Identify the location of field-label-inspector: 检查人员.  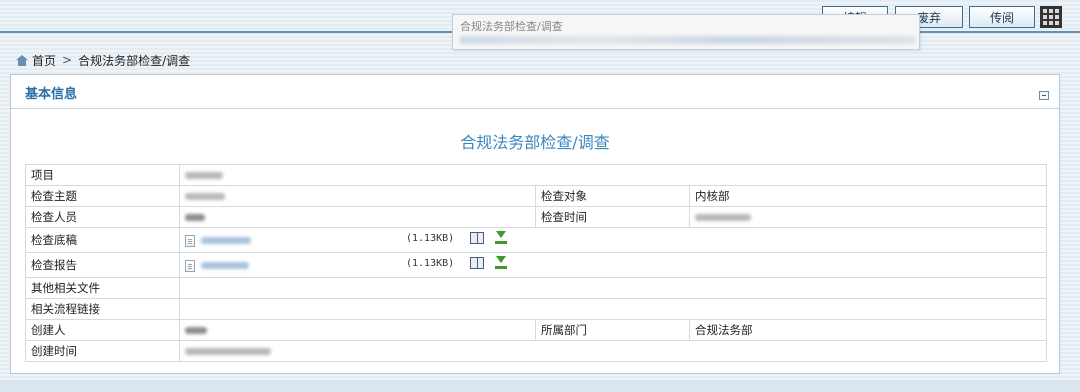
(102, 217).